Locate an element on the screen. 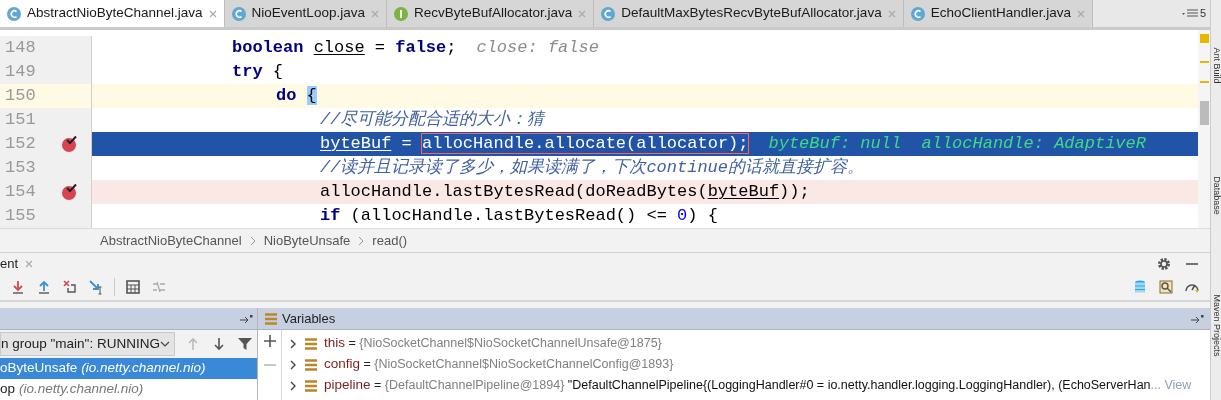 The width and height of the screenshot is (1221, 400). code-line: if (allocHandle.lastBytesRead() <= 0) { is located at coordinates (519, 216).